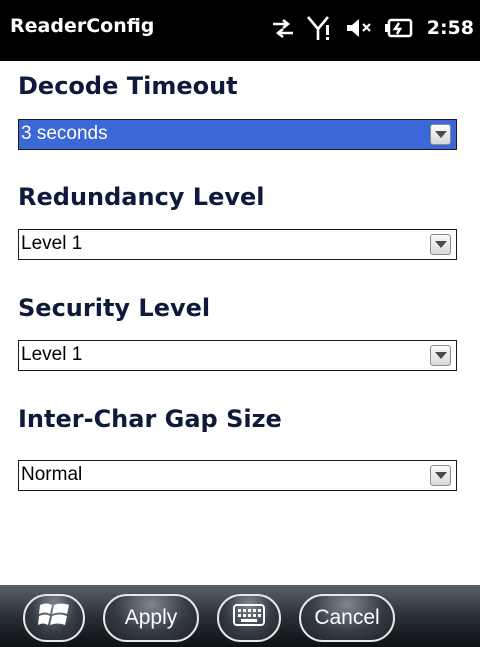 Image resolution: width=480 pixels, height=647 pixels. I want to click on apply-button: Apply, so click(151, 618).